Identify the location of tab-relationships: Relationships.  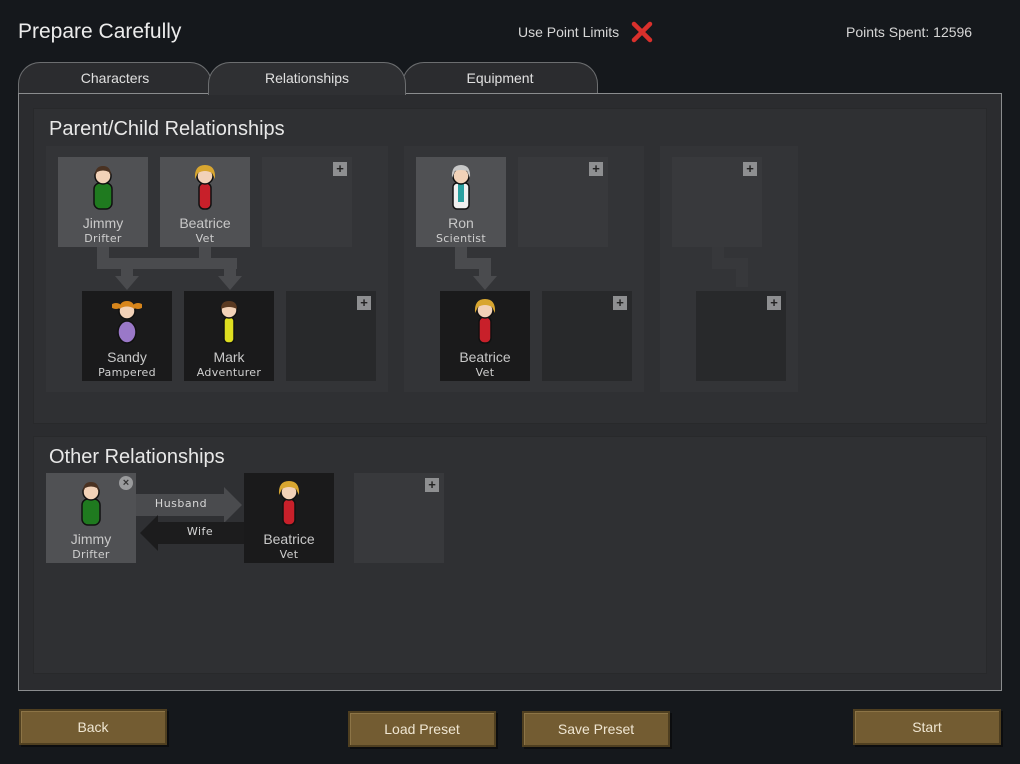
(307, 78).